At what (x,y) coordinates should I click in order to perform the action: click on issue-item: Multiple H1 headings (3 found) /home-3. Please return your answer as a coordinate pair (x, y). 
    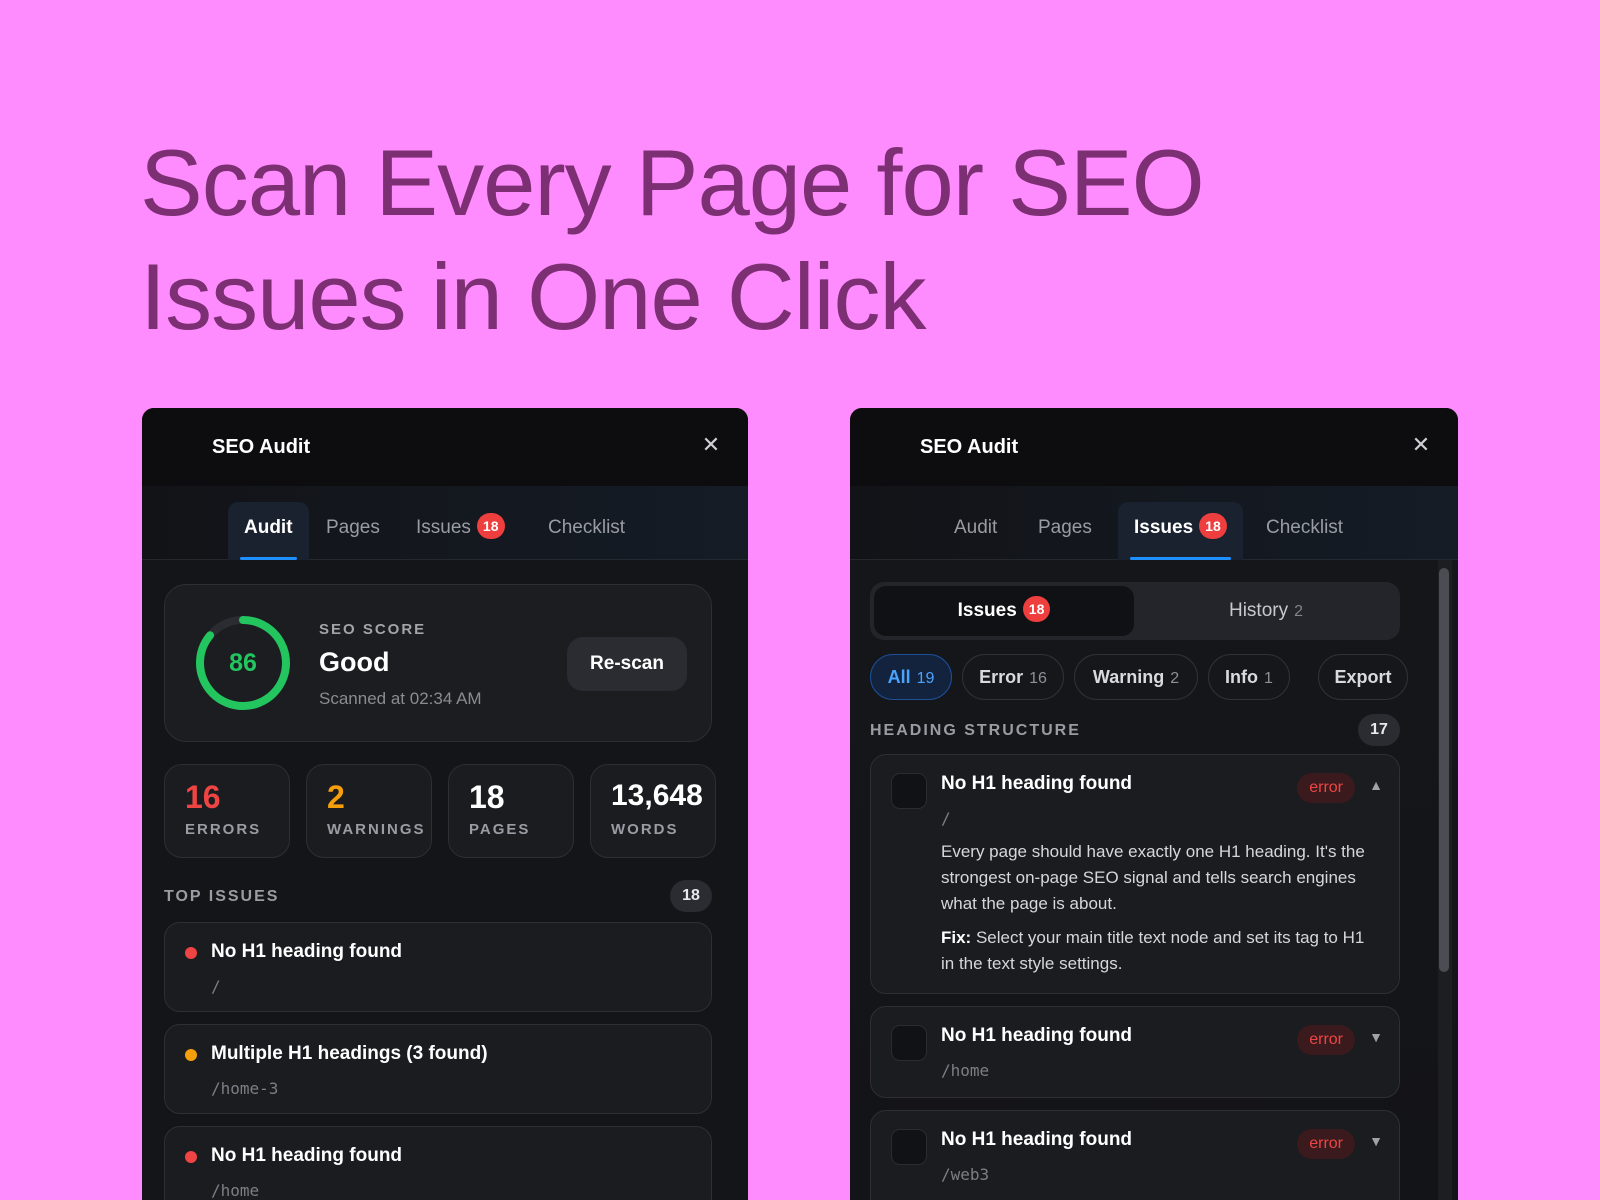
    Looking at the image, I should click on (438, 1069).